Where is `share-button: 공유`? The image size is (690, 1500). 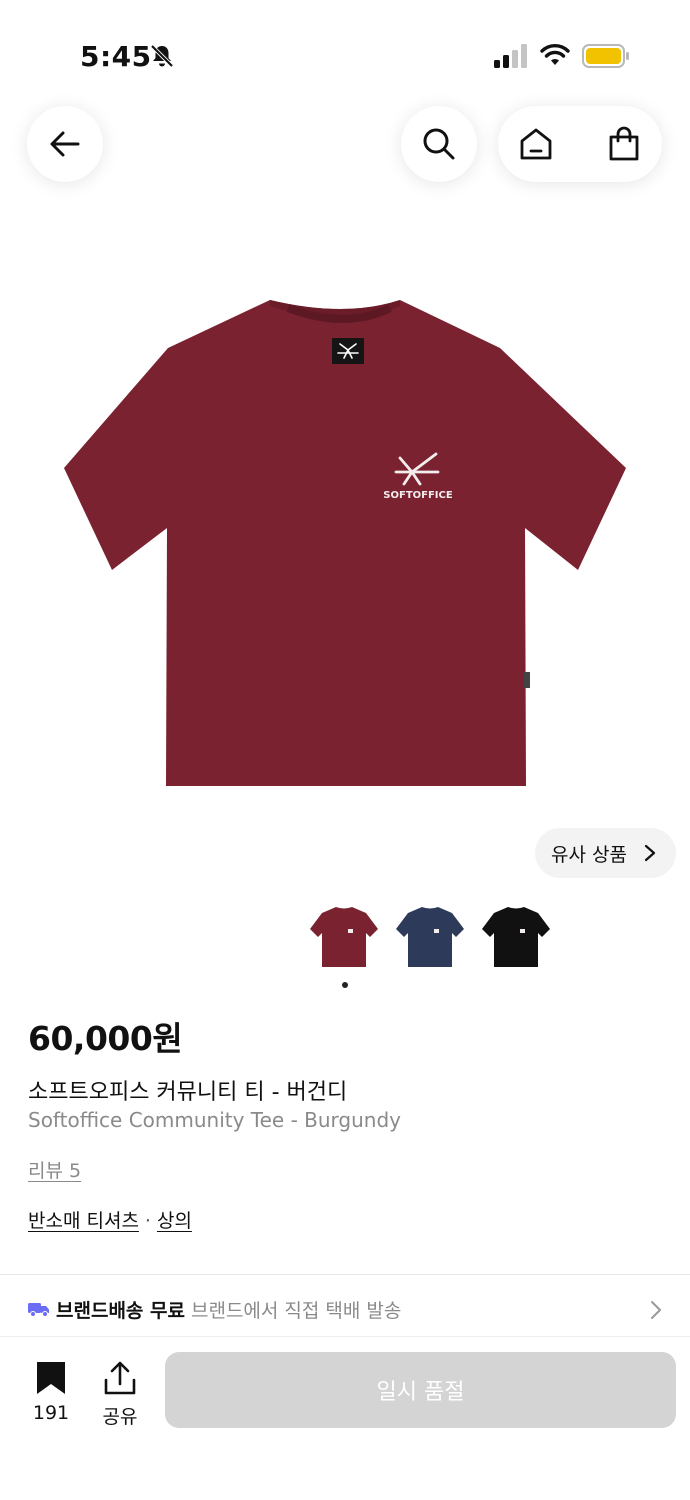 share-button: 공유 is located at coordinates (120, 1394).